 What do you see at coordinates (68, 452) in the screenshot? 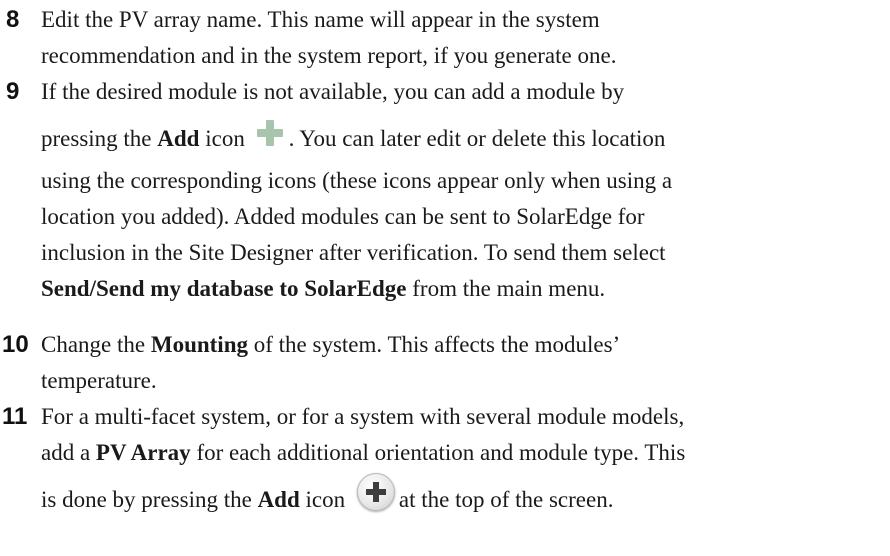
I see `text-run: add a` at bounding box center [68, 452].